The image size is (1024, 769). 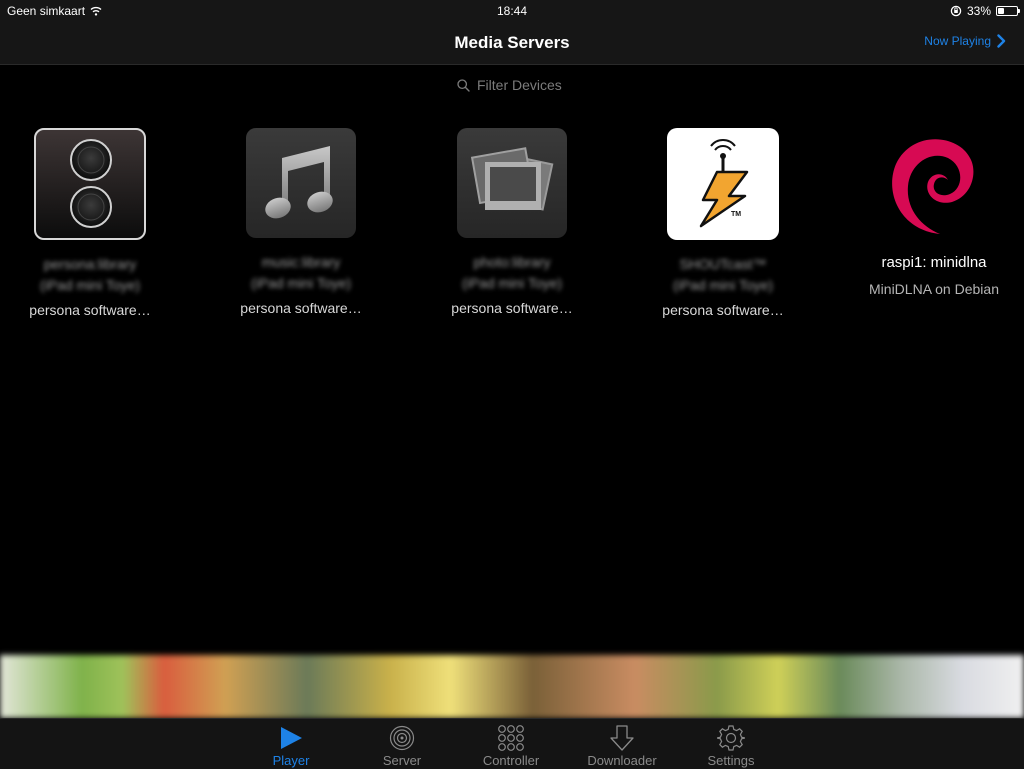 What do you see at coordinates (1001, 41) in the screenshot?
I see `chevron-right-icon` at bounding box center [1001, 41].